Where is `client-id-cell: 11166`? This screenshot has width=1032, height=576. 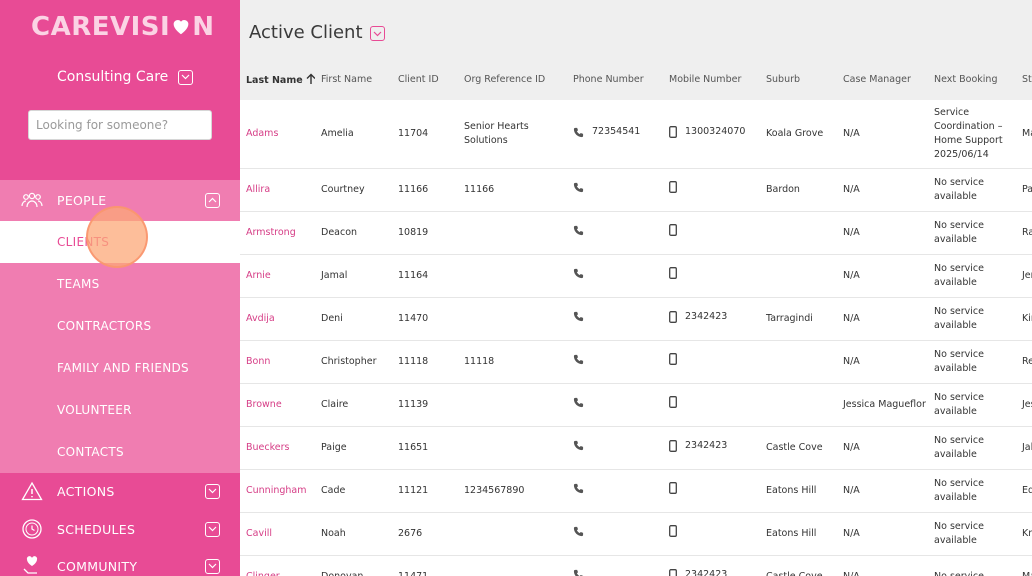
client-id-cell: 11166 is located at coordinates (425, 190).